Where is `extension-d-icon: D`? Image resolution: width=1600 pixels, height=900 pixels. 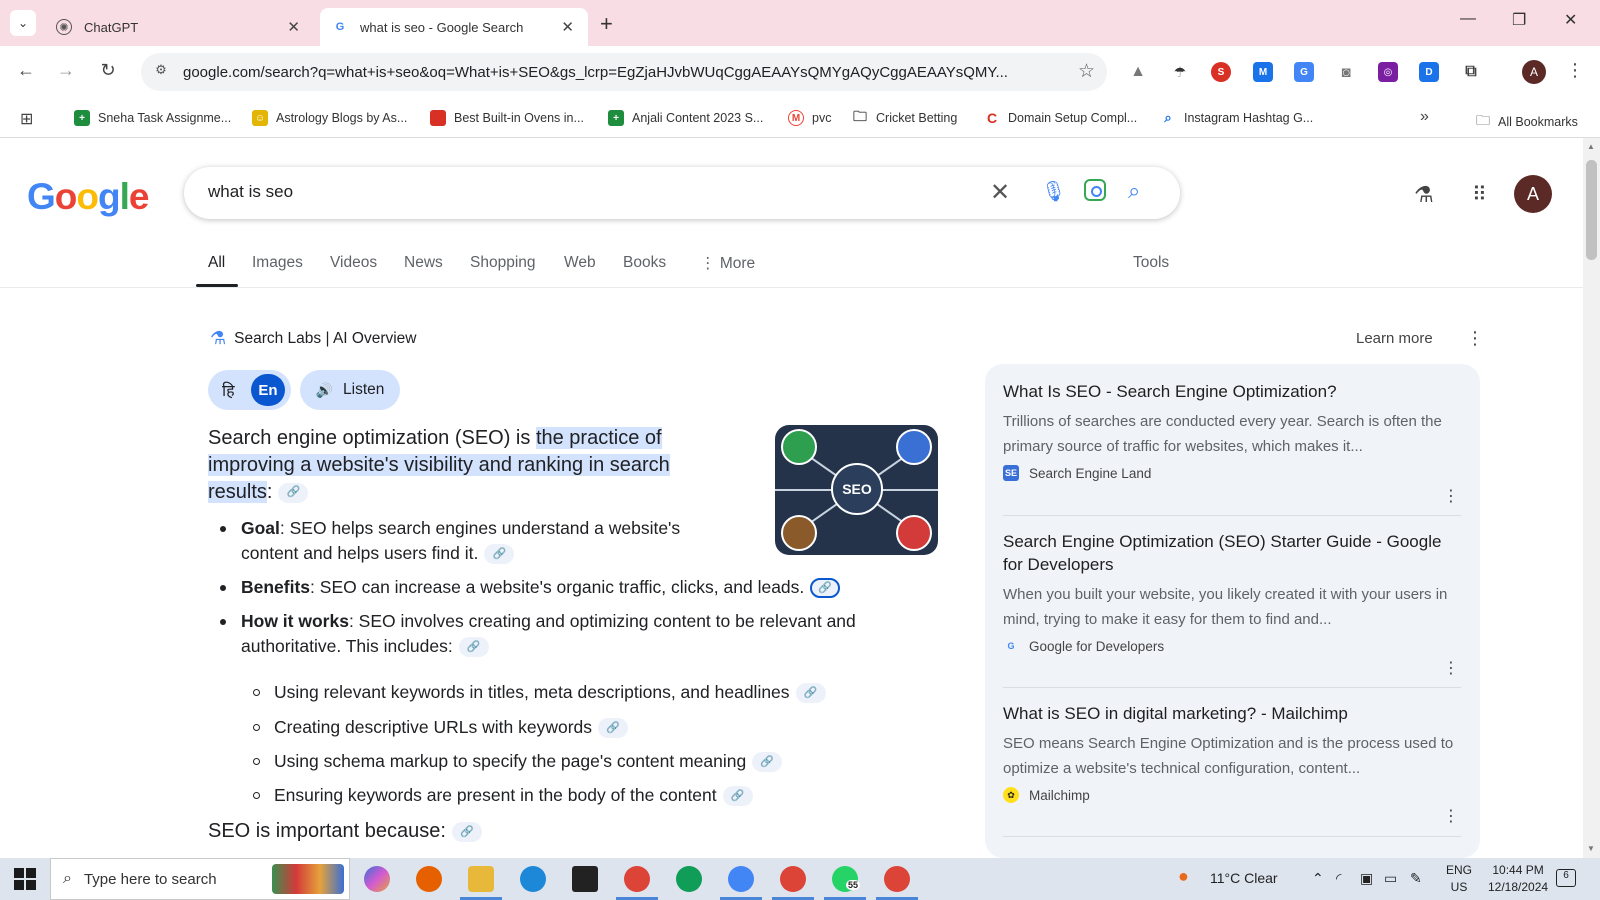
extension-d-icon: D is located at coordinates (1429, 72).